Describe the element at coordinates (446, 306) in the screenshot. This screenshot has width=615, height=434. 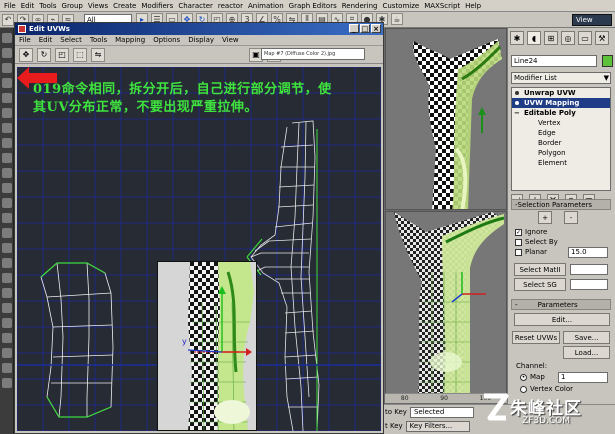
I see `viewport-bottom-right` at that location.